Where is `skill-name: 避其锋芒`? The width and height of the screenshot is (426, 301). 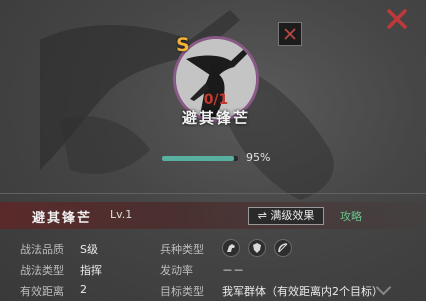
skill-name: 避其锋芒 is located at coordinates (62, 218).